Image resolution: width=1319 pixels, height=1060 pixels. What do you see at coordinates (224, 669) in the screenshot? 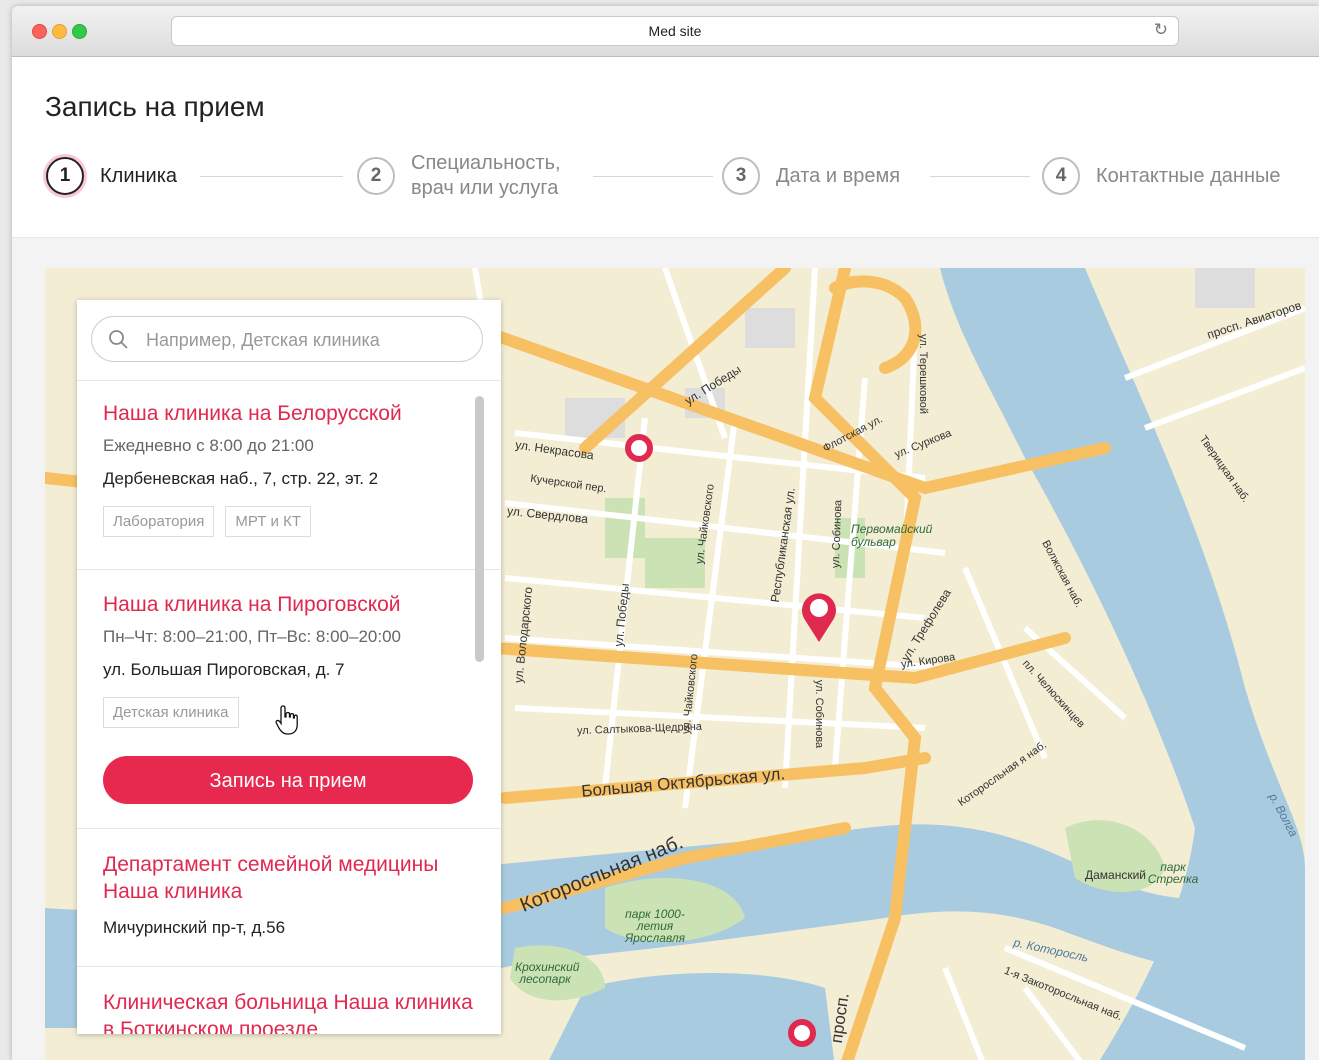
I see `clinic-address: ул. Большая Пироговская, д. 7` at bounding box center [224, 669].